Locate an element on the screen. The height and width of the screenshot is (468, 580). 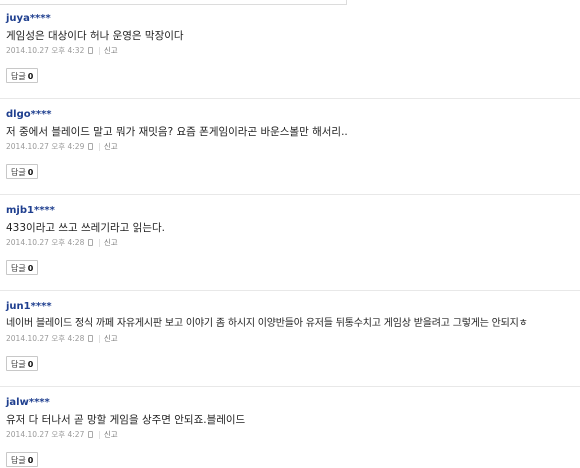
comment-meta: 2014.10.27 오후 4:29 | 신고 is located at coordinates (62, 147).